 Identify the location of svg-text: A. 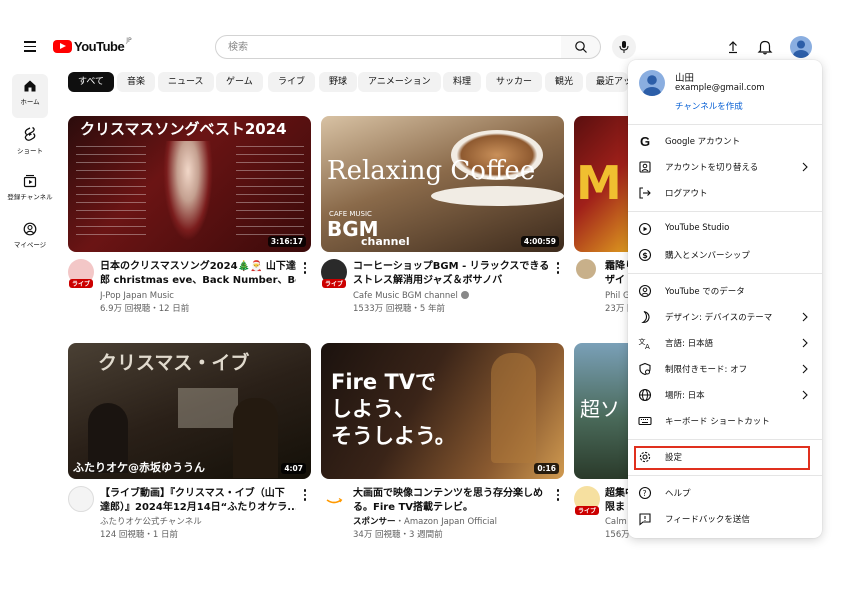
(647, 346).